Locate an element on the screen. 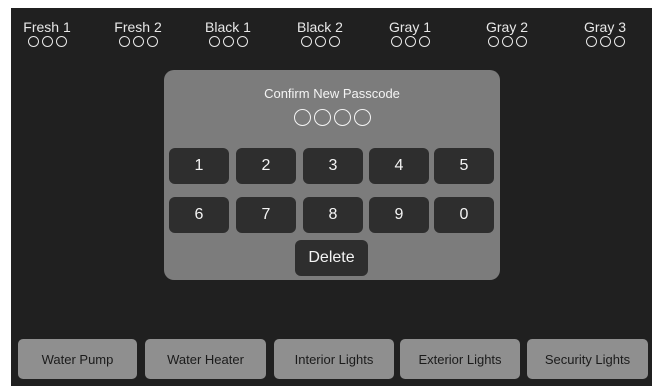 The height and width of the screenshot is (386, 652). keypad-key-1: 1 is located at coordinates (199, 166).